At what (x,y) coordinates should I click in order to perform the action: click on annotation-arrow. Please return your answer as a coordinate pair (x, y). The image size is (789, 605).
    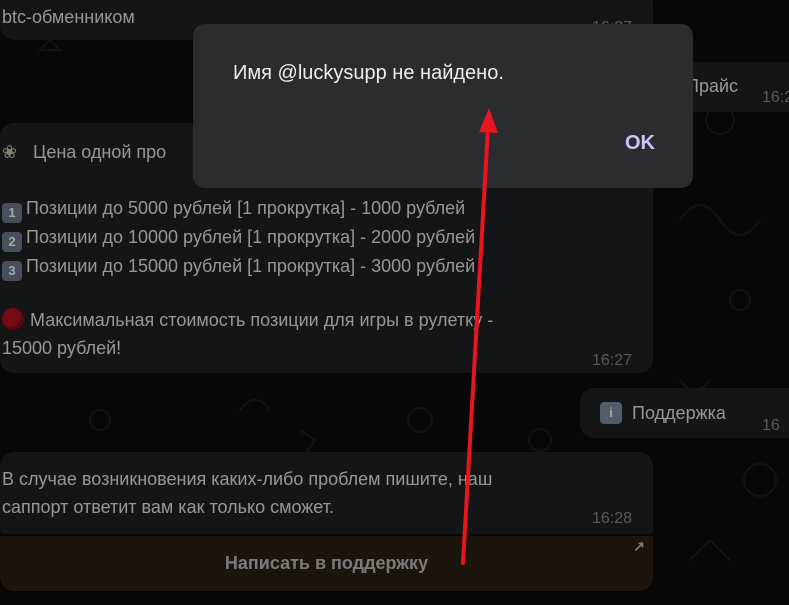
    Looking at the image, I should click on (479, 336).